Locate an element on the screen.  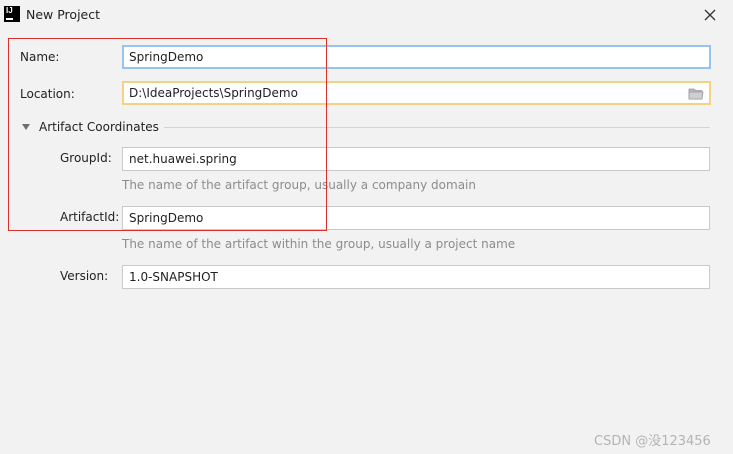
folder-icon is located at coordinates (696, 94).